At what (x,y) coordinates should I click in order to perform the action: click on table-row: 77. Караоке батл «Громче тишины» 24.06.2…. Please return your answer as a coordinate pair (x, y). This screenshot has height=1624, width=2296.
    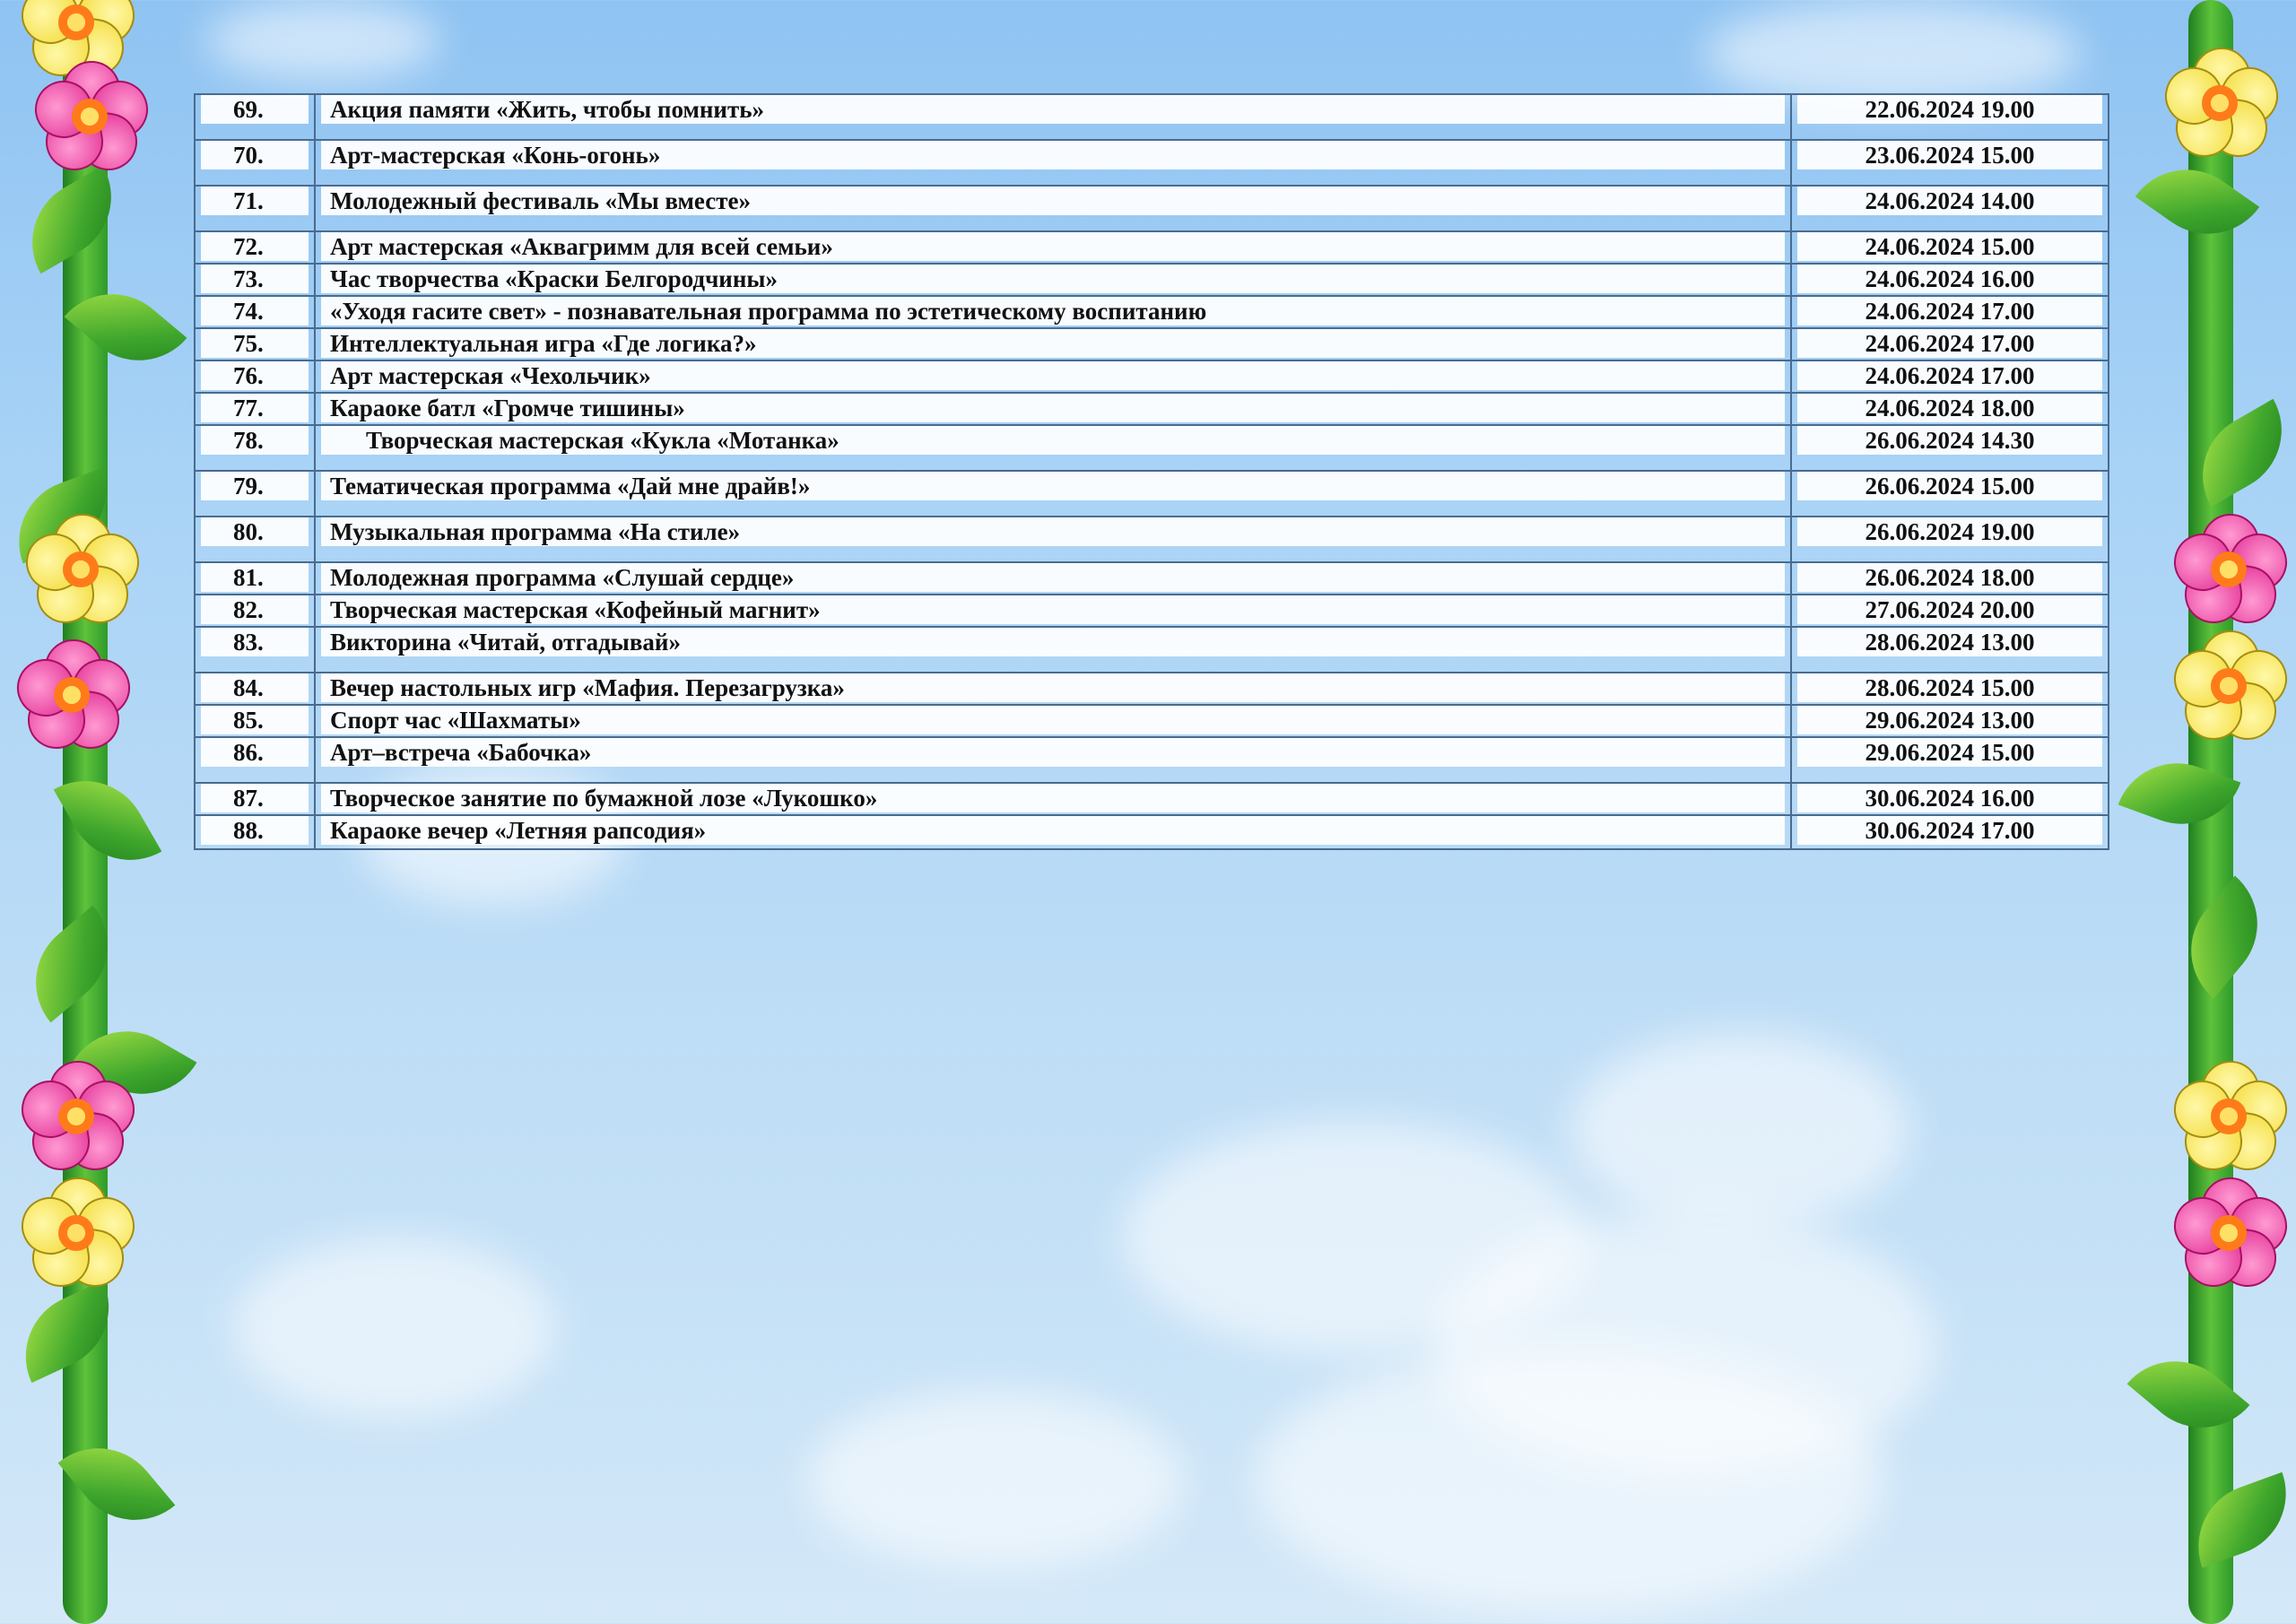
    Looking at the image, I should click on (1151, 409).